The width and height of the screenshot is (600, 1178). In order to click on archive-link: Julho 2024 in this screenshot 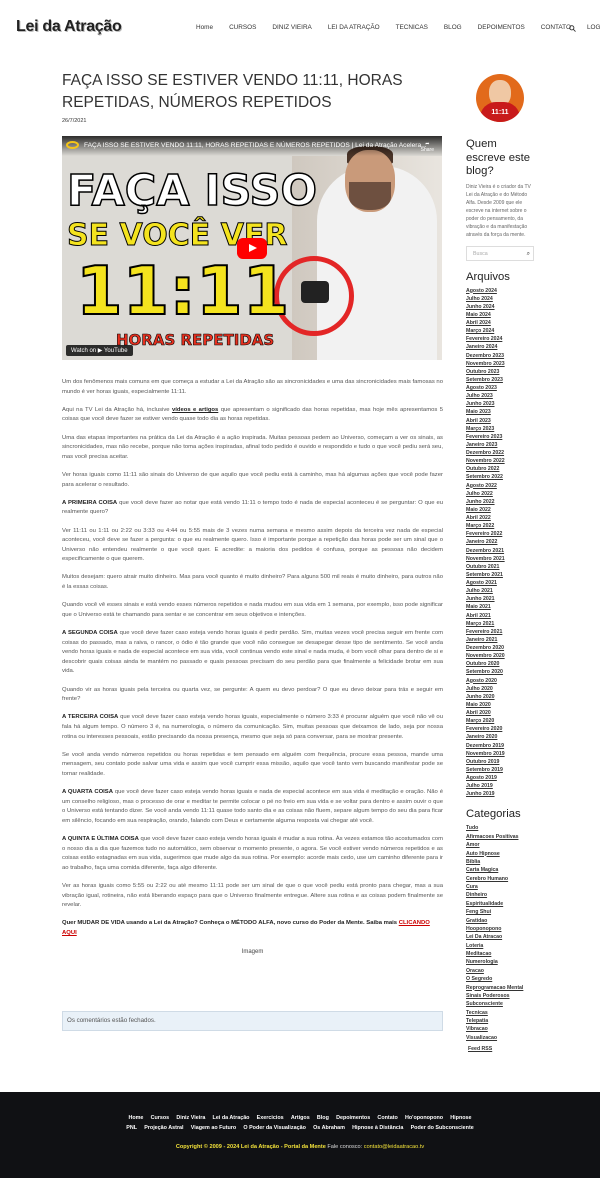, I will do `click(501, 299)`.